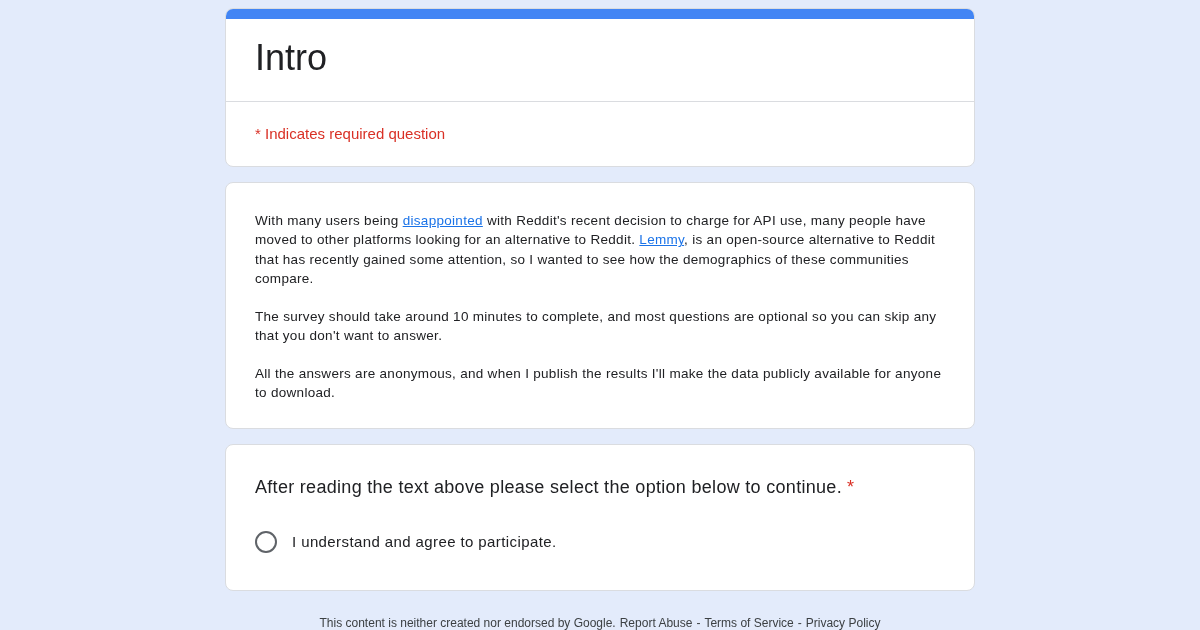 This screenshot has height=630, width=1200. What do you see at coordinates (599, 383) in the screenshot?
I see `description-paragraph: All the answers are anonymous, and when I publish the results I'll make the data publicly available for anyone to download.` at bounding box center [599, 383].